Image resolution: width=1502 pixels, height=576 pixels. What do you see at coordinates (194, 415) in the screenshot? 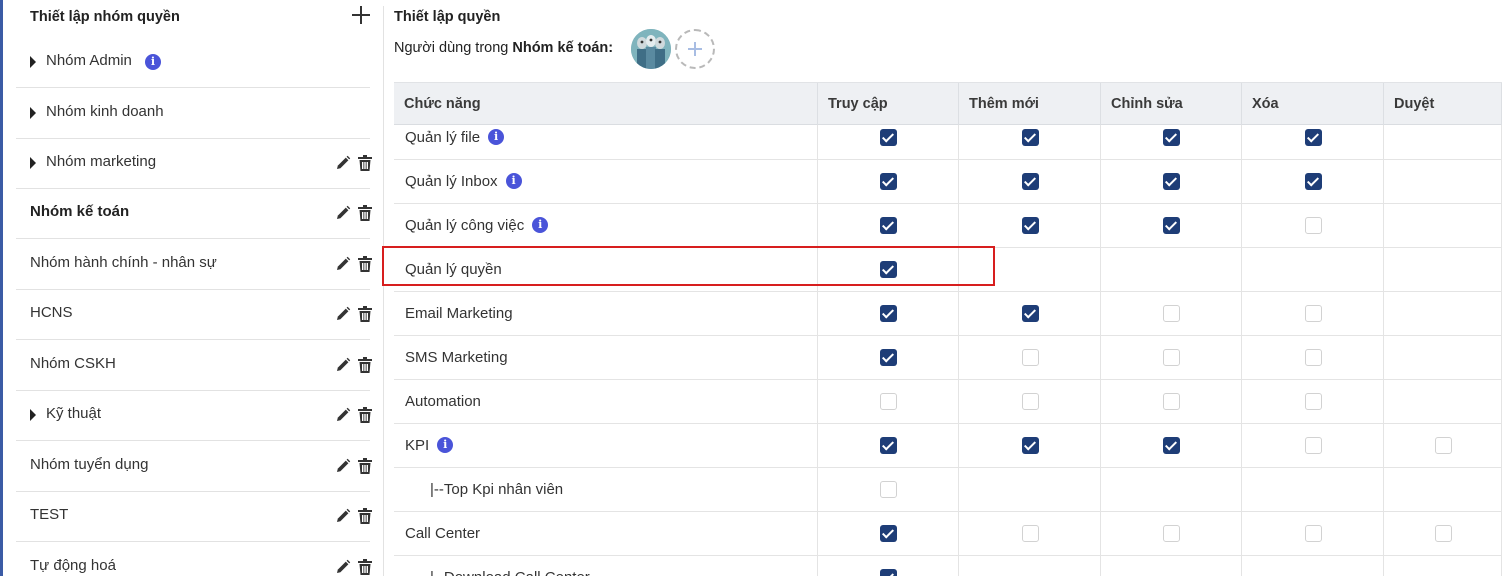
I see `sidebar-group-item: Kỹ thuật` at bounding box center [194, 415].